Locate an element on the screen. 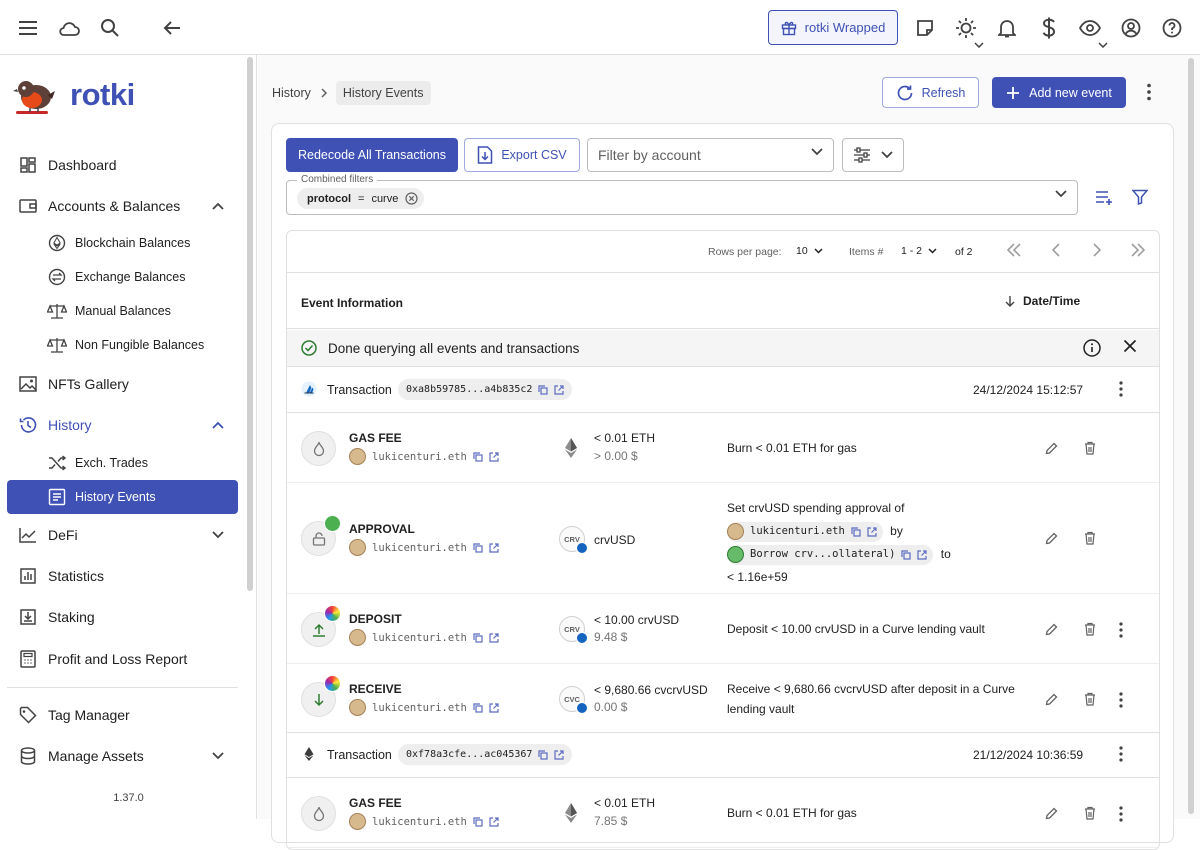 The height and width of the screenshot is (850, 1200). notes-icon is located at coordinates (925, 28).